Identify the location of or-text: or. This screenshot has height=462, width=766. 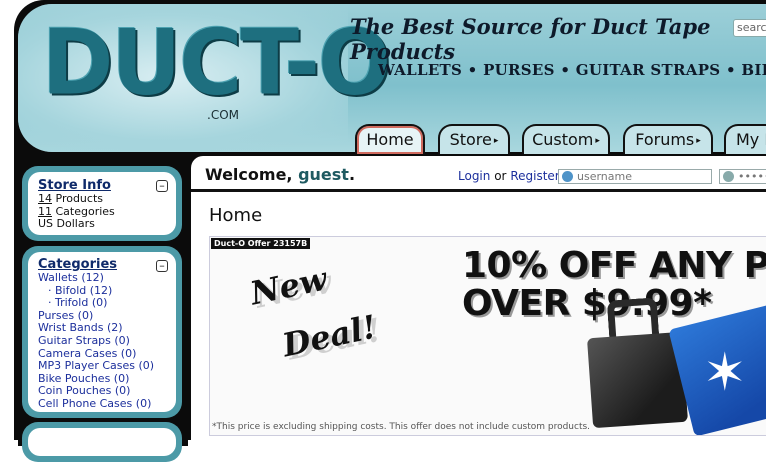
(500, 176).